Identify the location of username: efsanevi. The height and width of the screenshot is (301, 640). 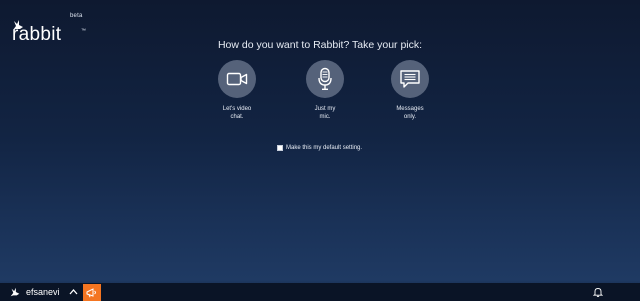
(43, 292).